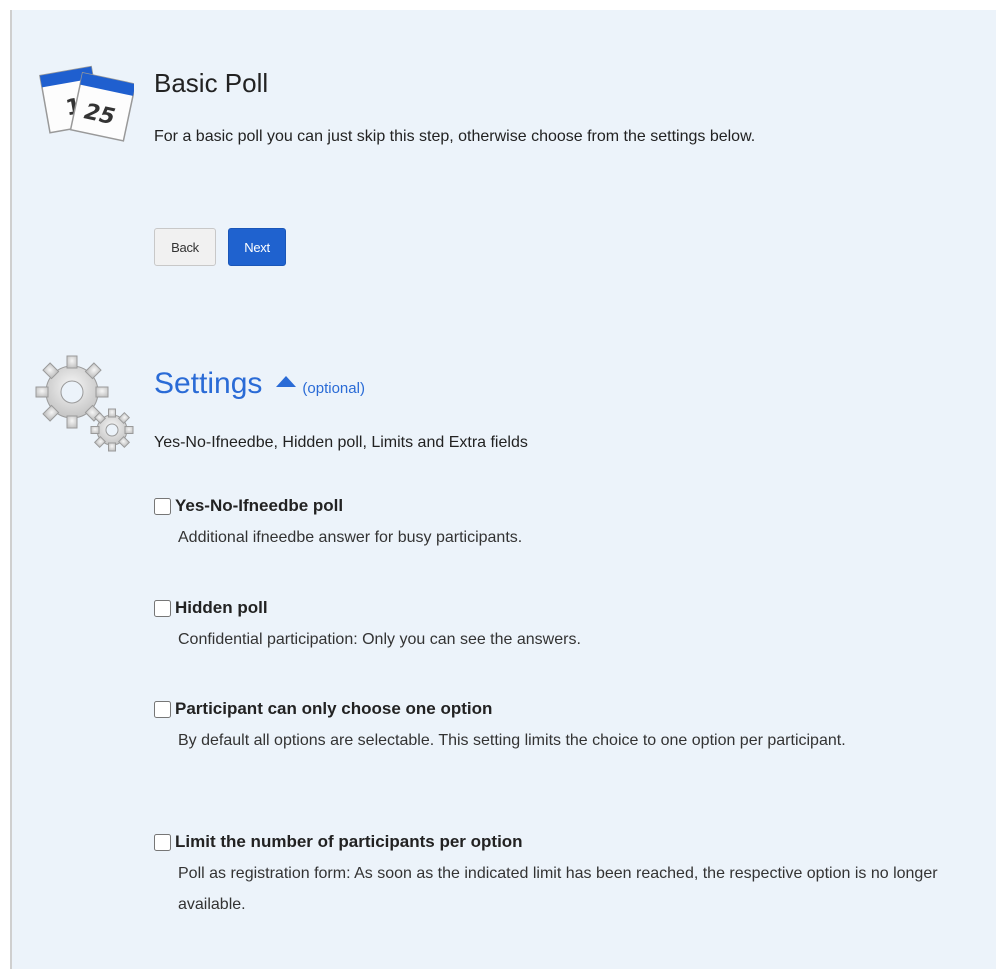 The image size is (996, 969). I want to click on calendar-icon: 1 25, so click(86, 103).